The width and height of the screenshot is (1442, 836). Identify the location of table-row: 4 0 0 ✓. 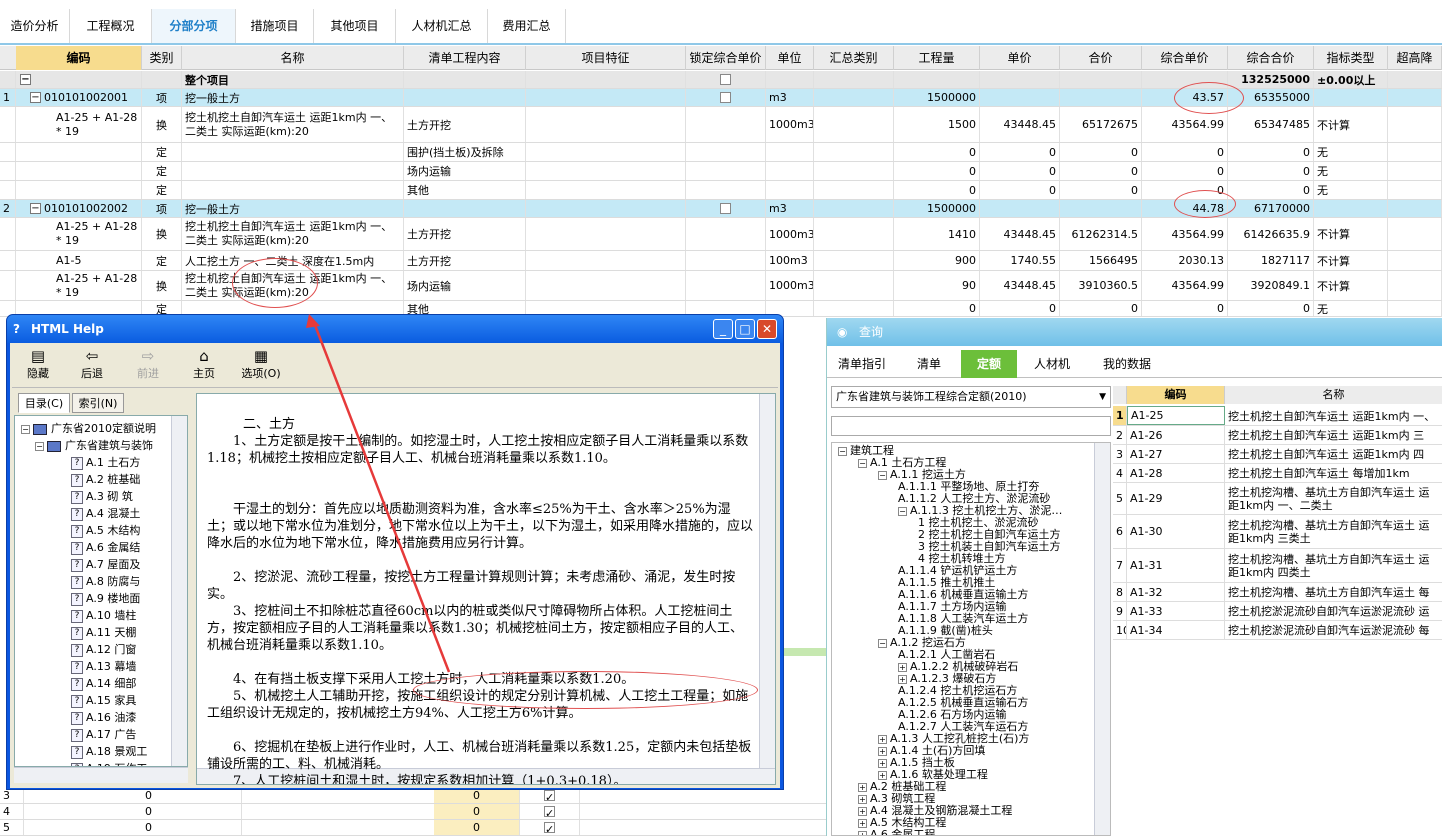
(413, 812).